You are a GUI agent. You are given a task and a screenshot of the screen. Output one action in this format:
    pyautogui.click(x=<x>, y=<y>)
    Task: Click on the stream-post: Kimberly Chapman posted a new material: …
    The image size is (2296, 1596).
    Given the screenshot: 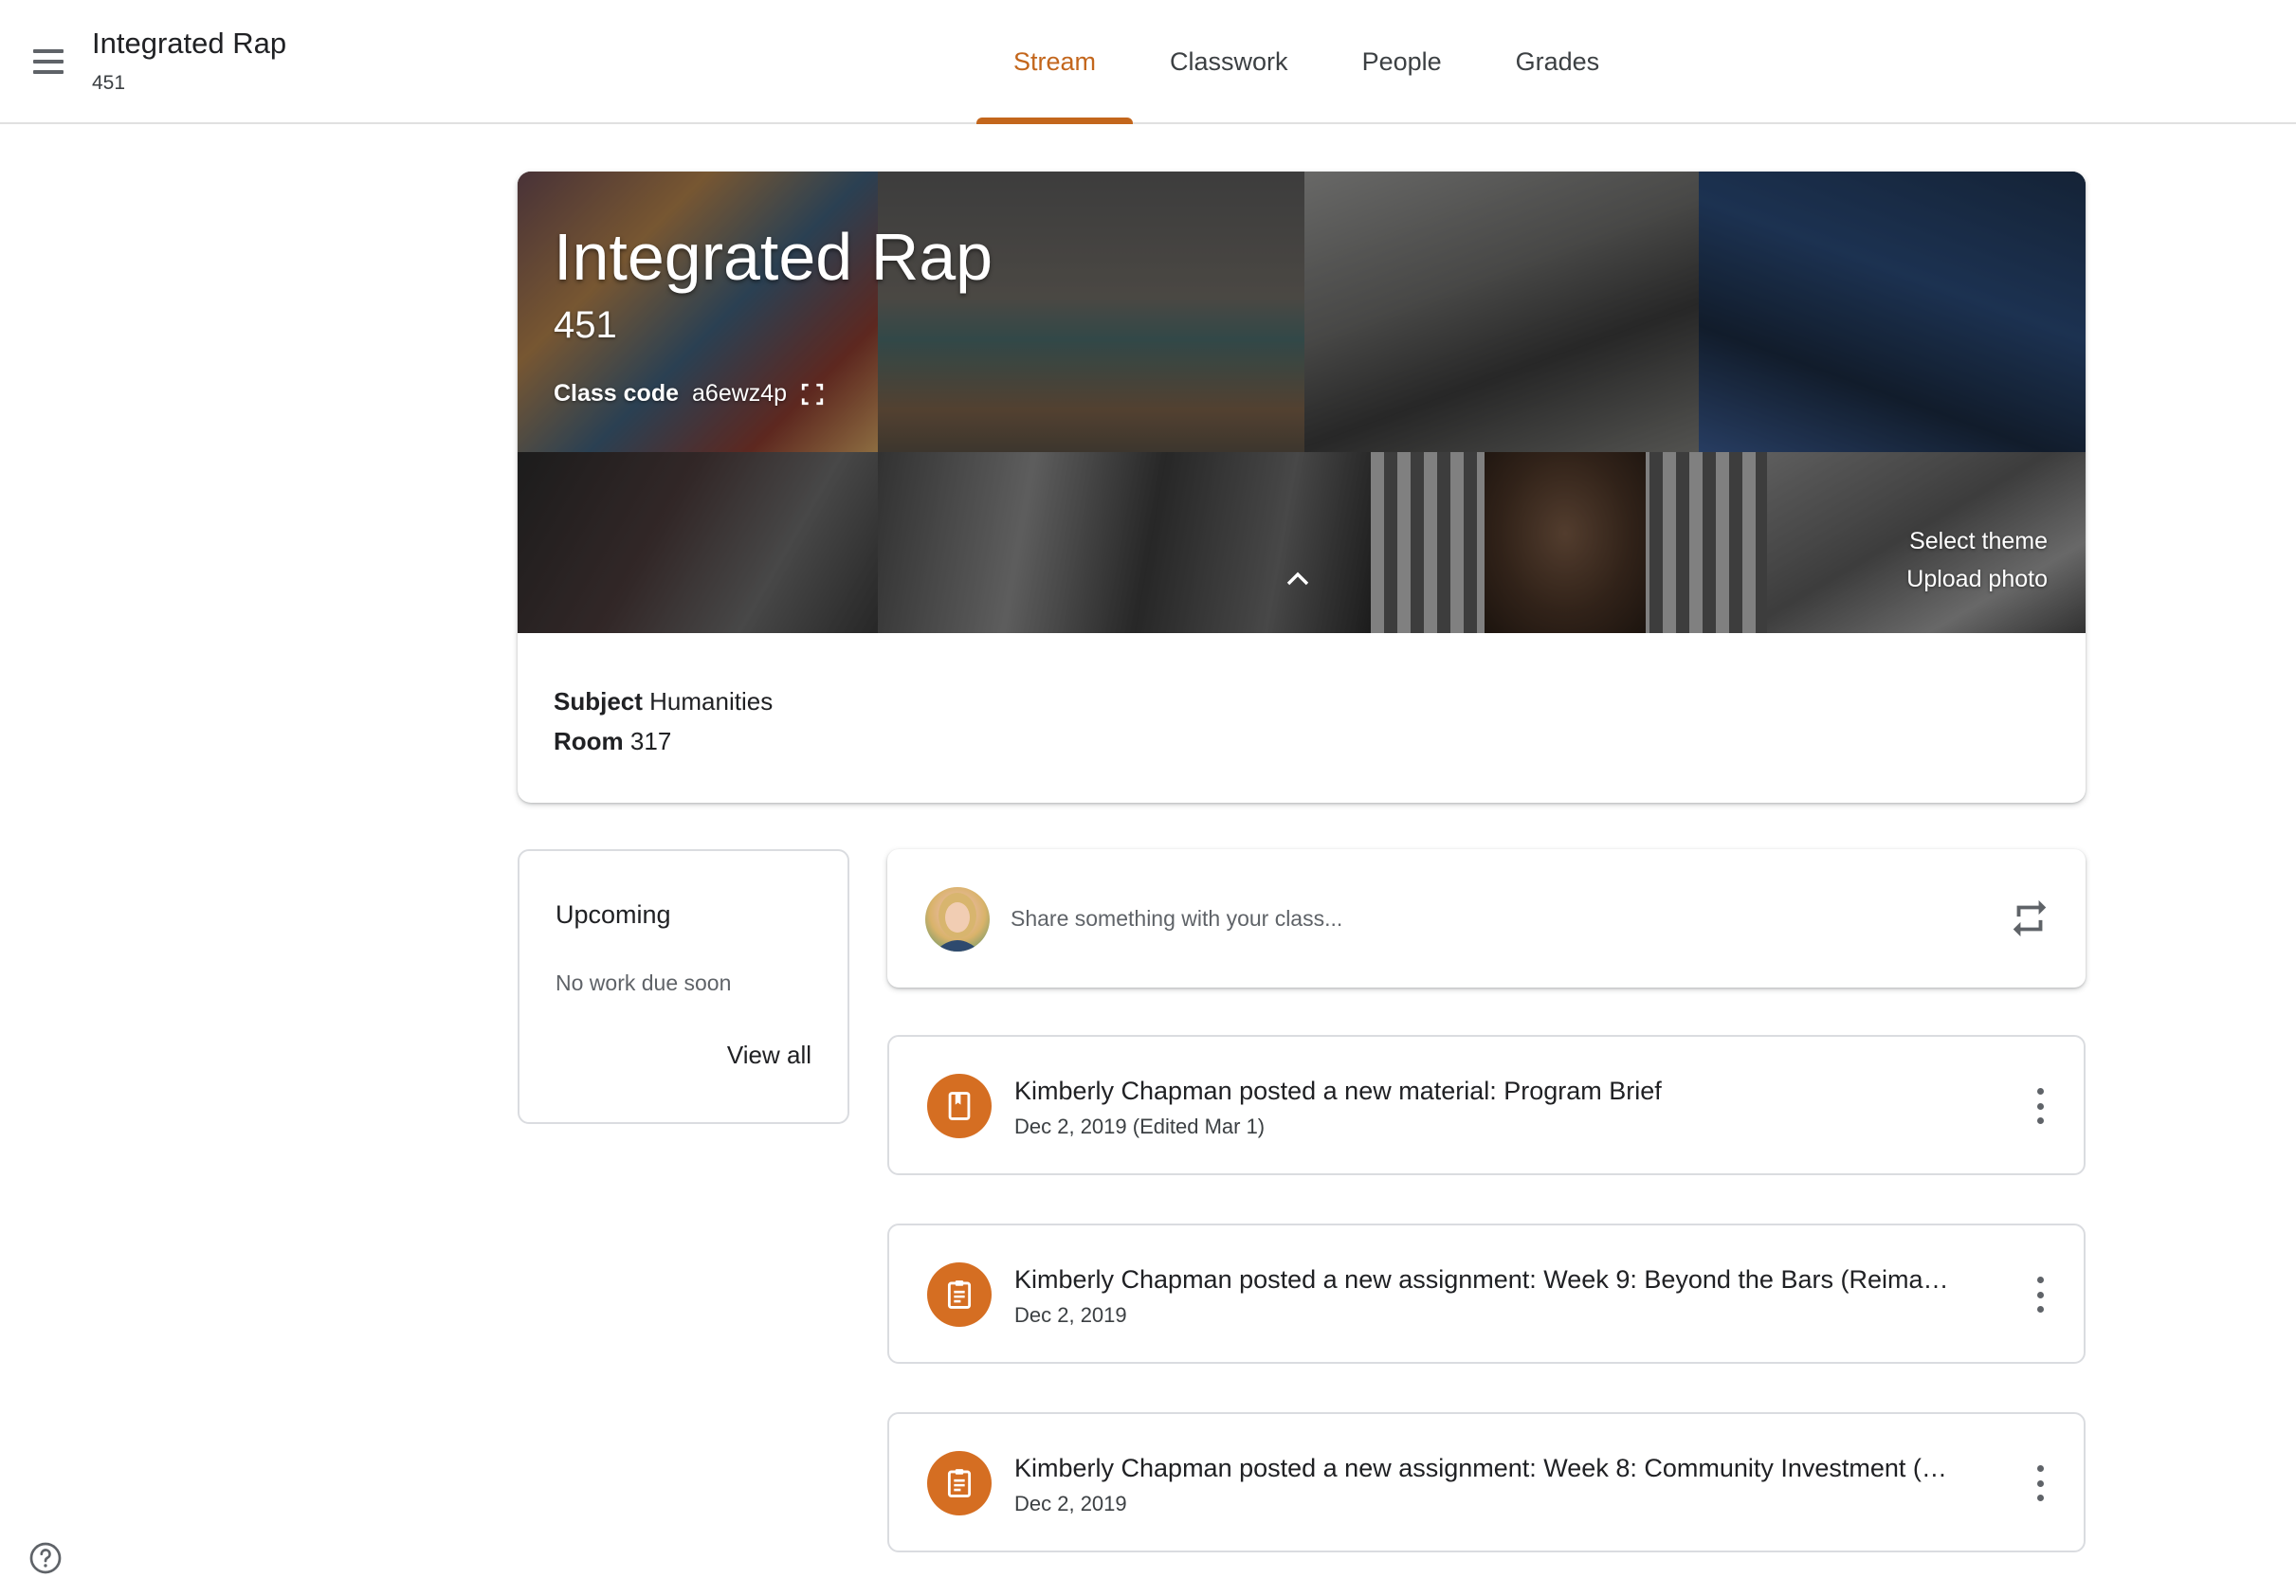 What is the action you would take?
    pyautogui.click(x=1486, y=1105)
    